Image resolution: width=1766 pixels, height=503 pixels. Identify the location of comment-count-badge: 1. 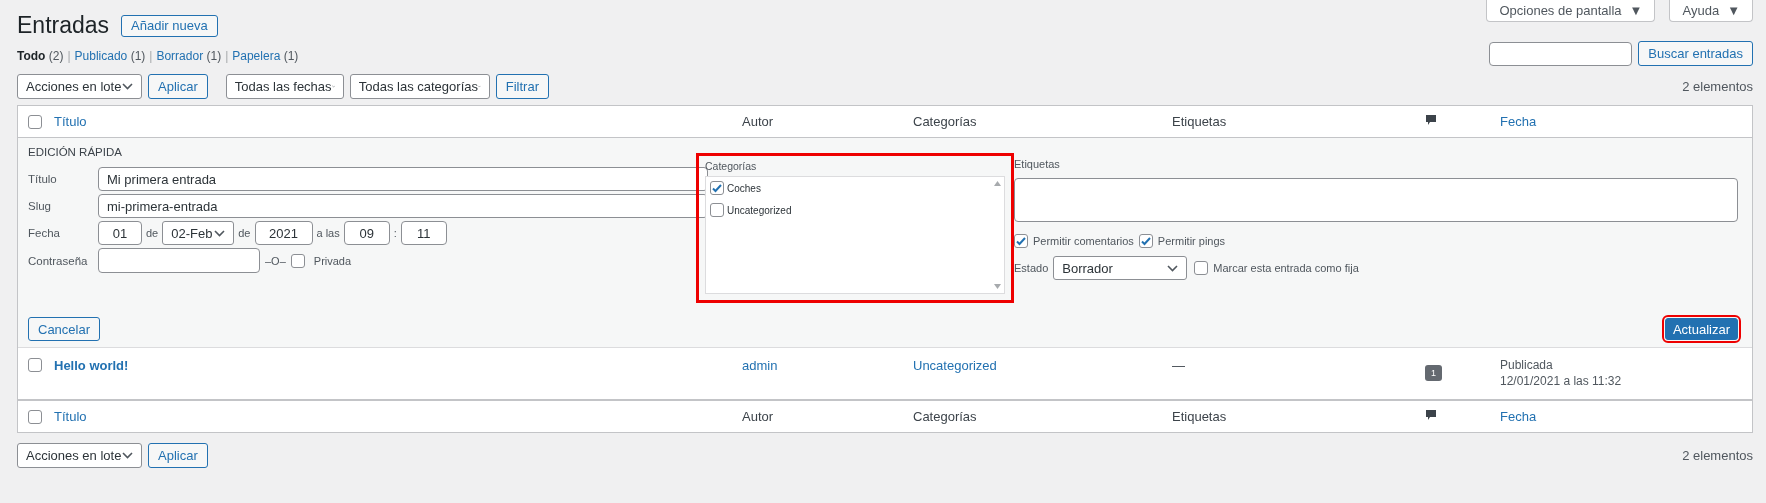
(1433, 373).